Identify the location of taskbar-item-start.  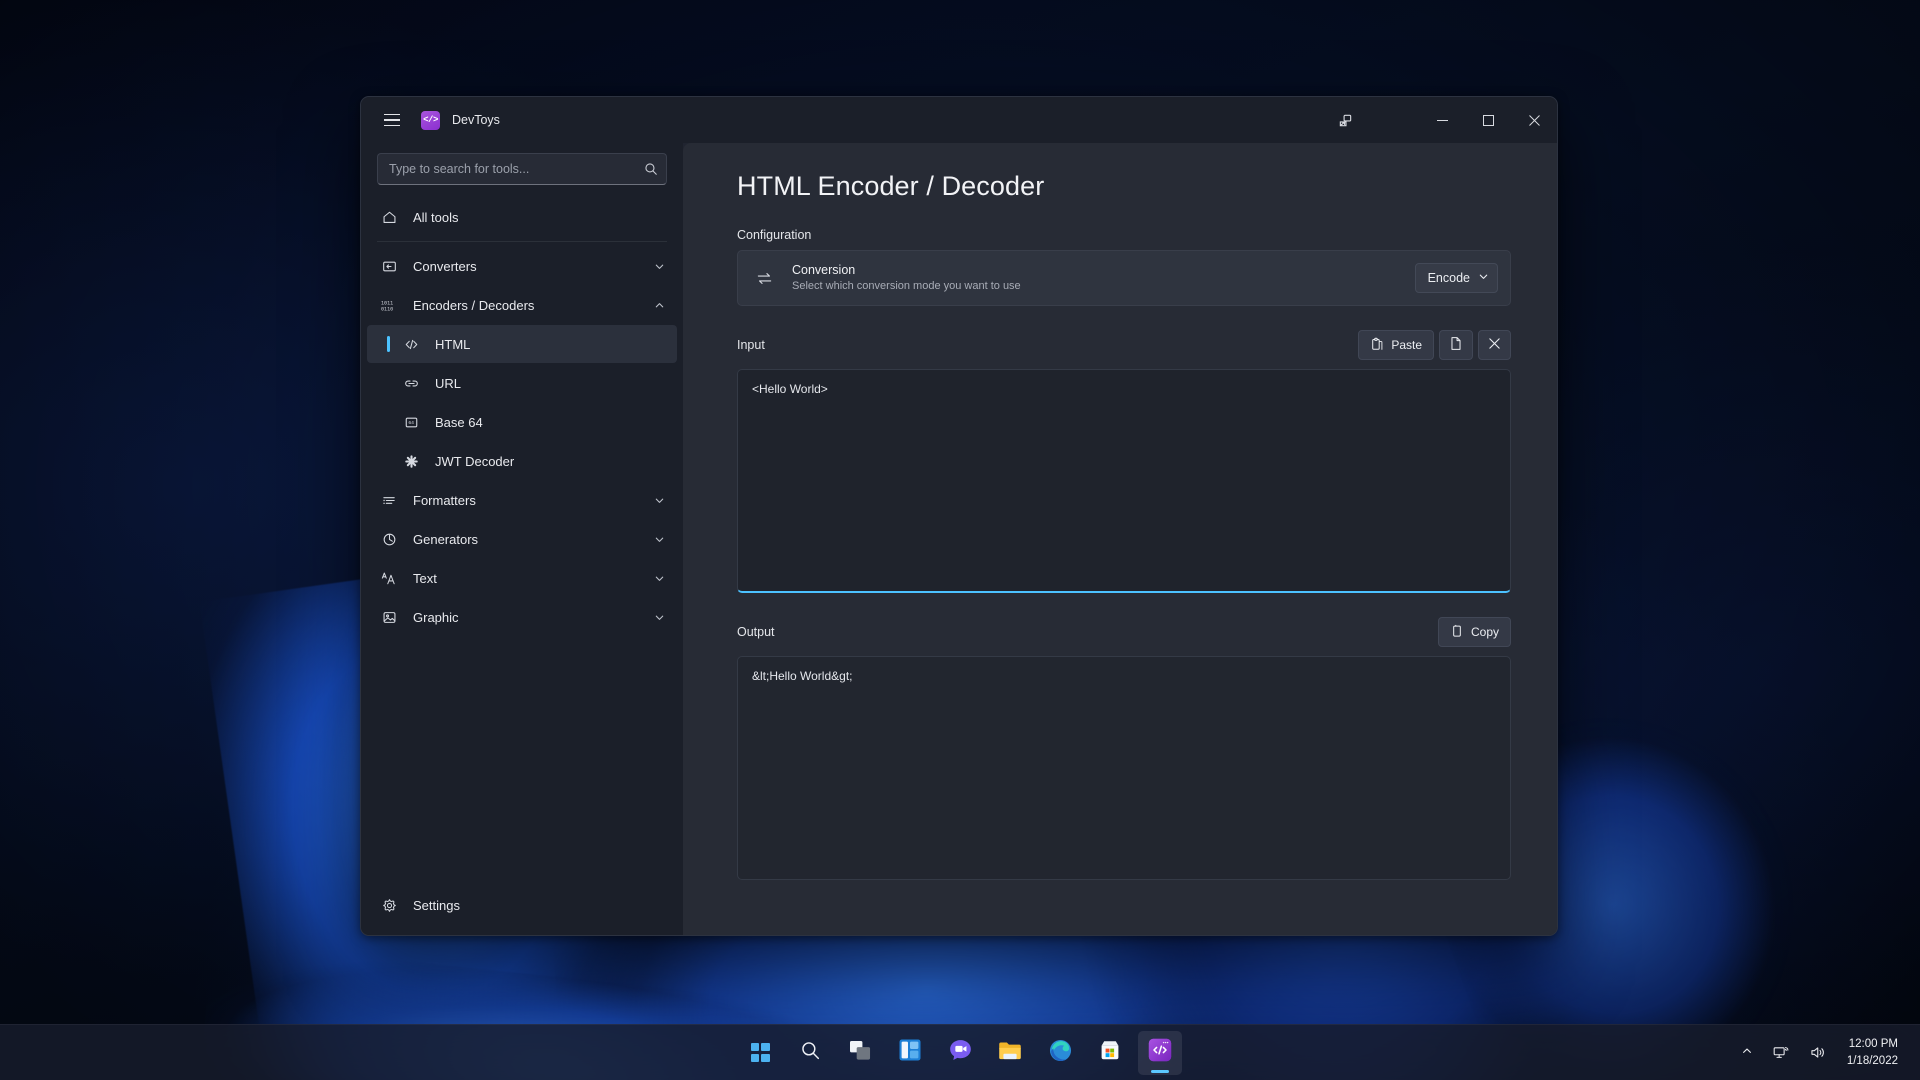
(760, 1053).